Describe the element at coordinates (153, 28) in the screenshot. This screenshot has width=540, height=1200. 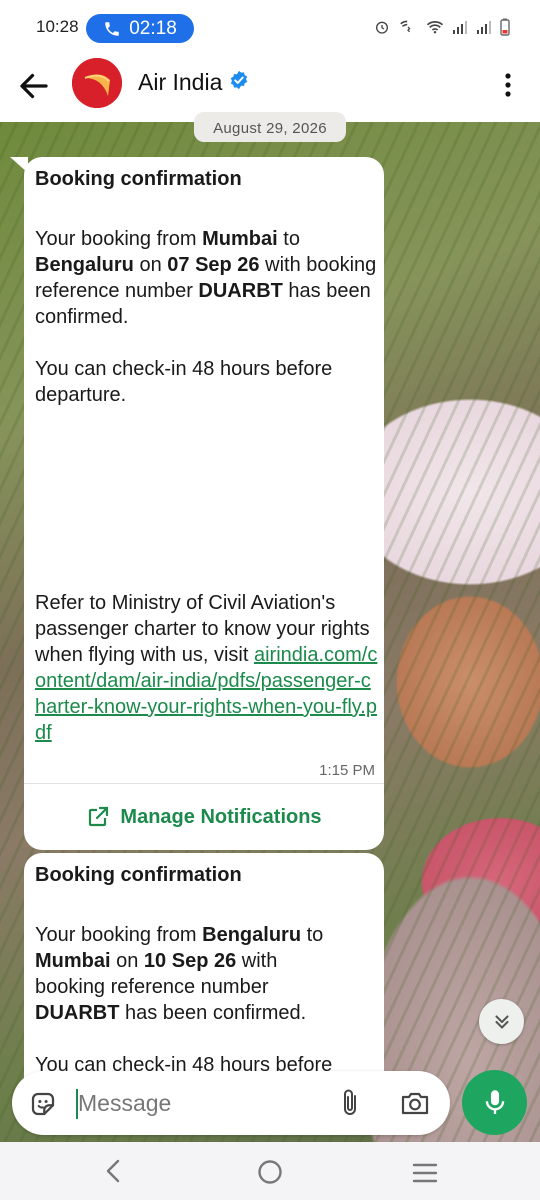
I see `call-timer: 02:18` at that location.